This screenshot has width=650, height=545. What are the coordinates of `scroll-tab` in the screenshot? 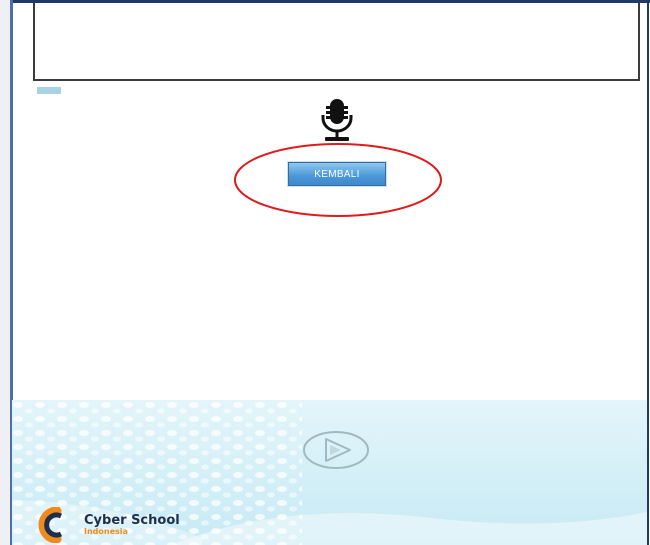 It's located at (49, 90).